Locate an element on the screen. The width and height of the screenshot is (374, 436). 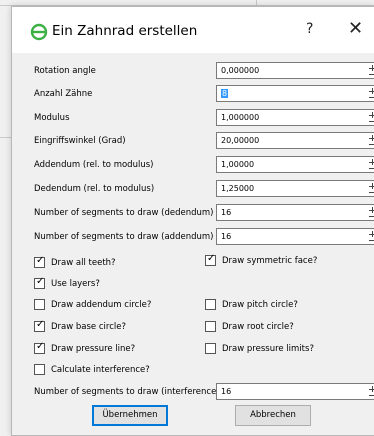
gear-icon is located at coordinates (39, 32).